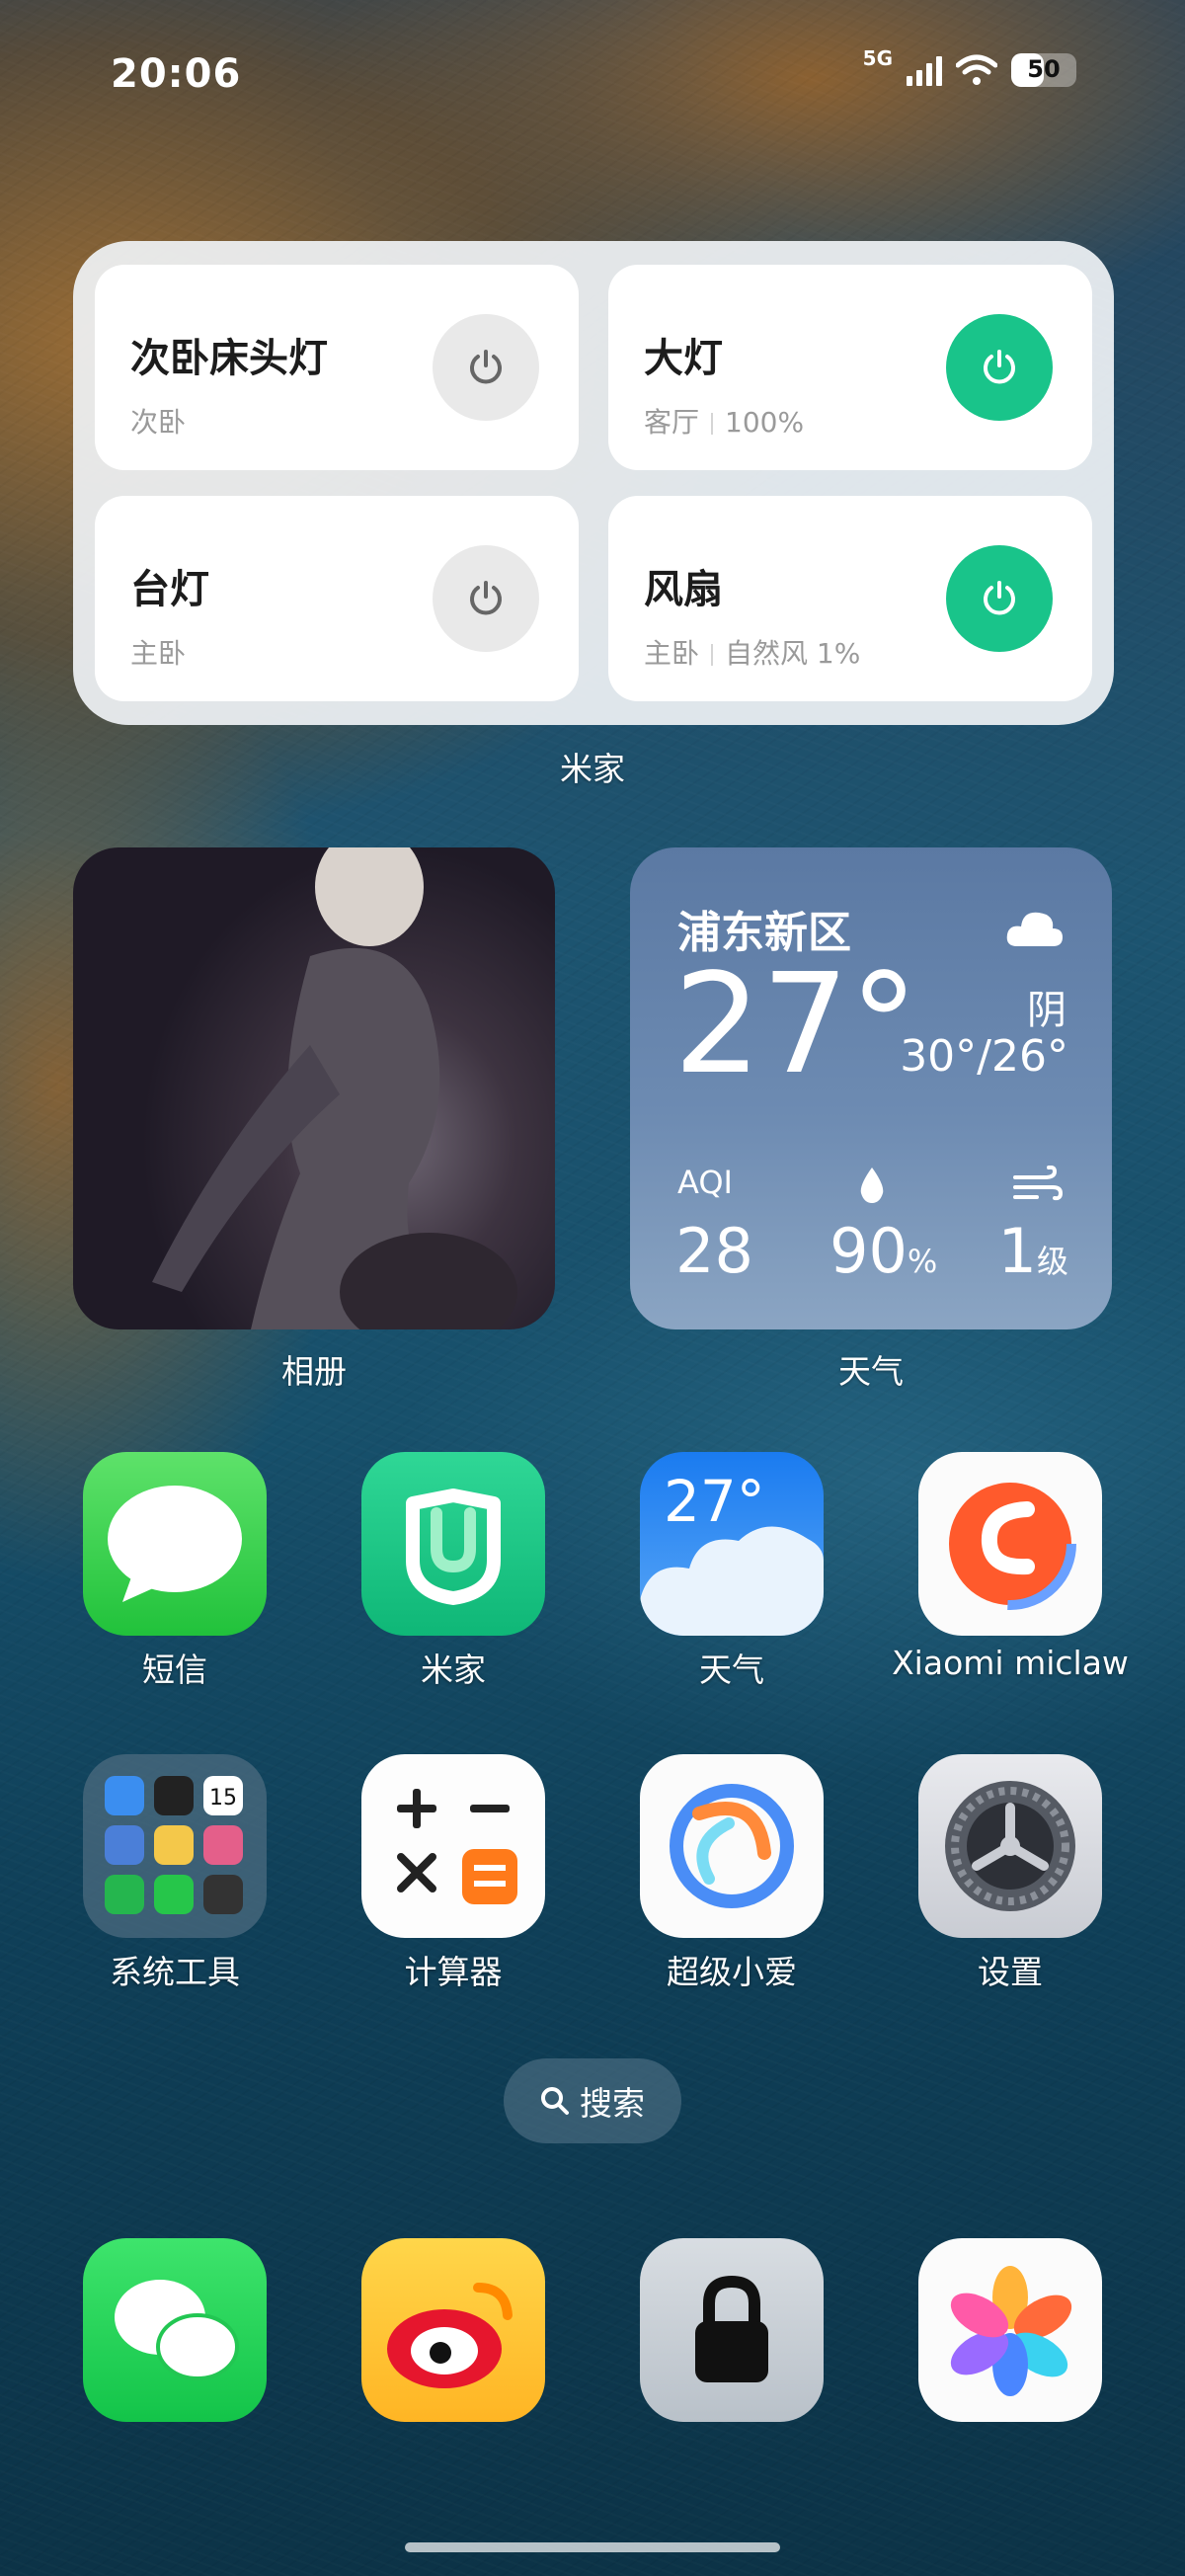 This screenshot has width=1185, height=2576. What do you see at coordinates (984, 1056) in the screenshot?
I see `weather-temp-range: 30°/26°` at bounding box center [984, 1056].